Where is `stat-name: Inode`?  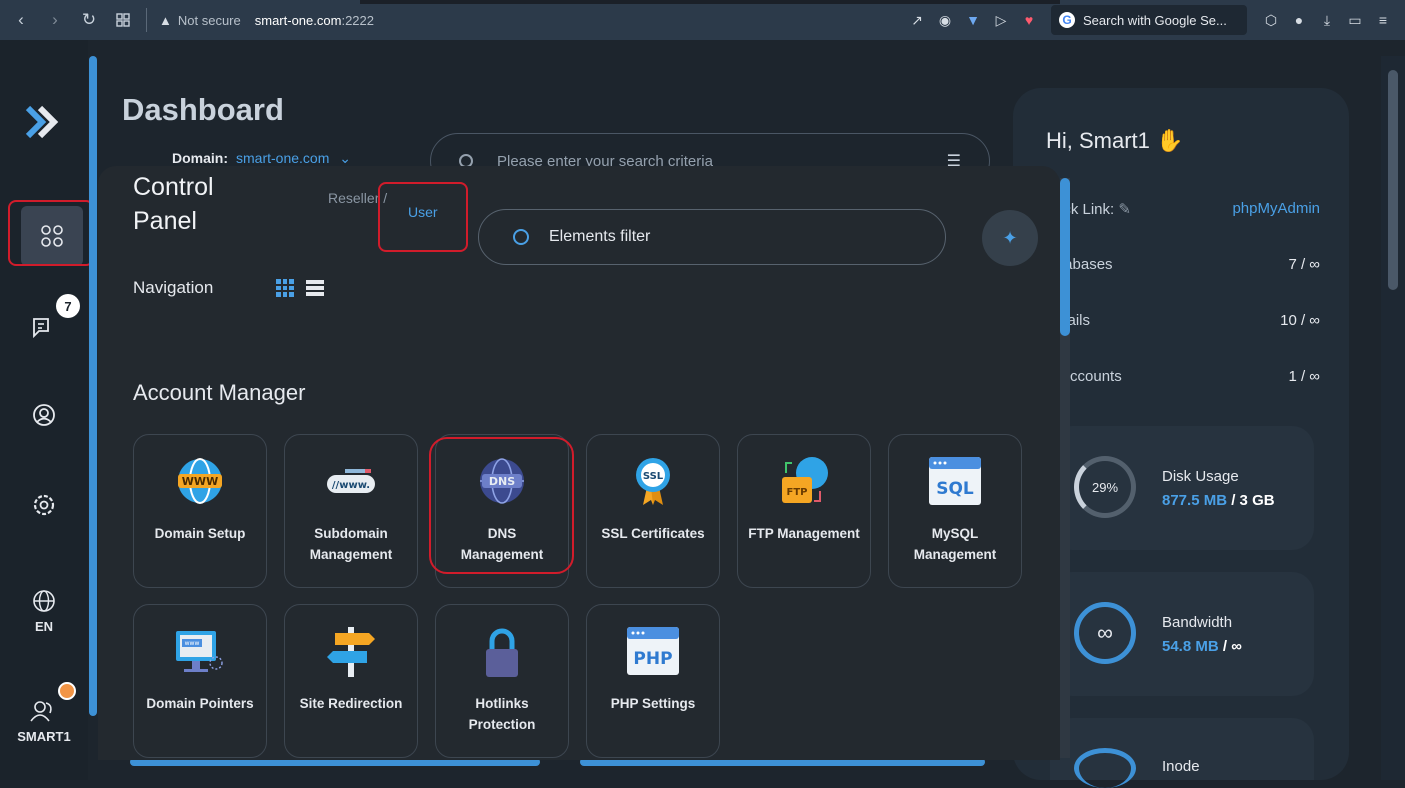
stat-name: Inode is located at coordinates (1181, 766).